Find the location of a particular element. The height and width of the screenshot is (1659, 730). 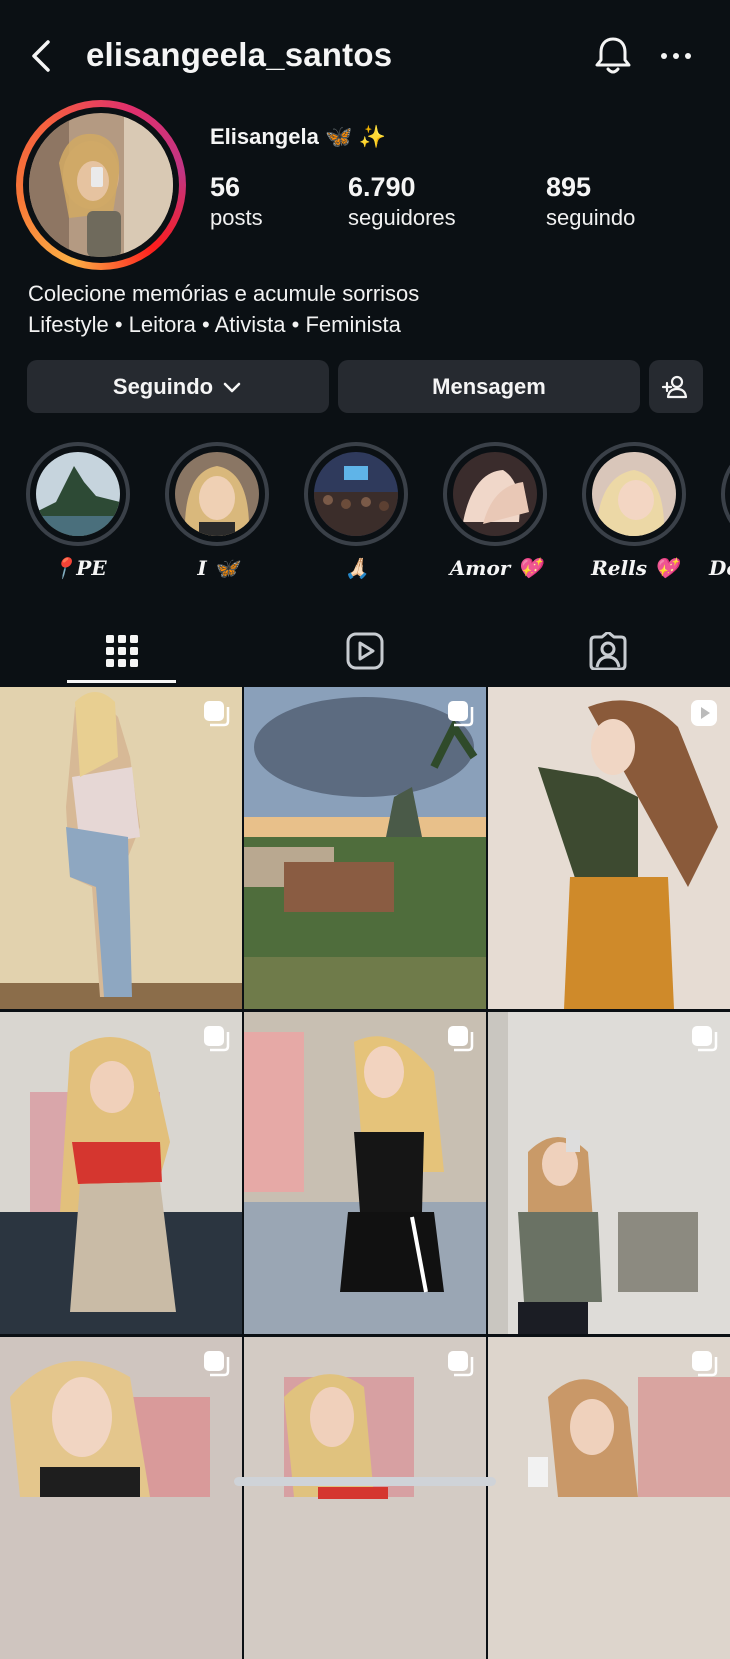

grid-icon is located at coordinates (121, 651).